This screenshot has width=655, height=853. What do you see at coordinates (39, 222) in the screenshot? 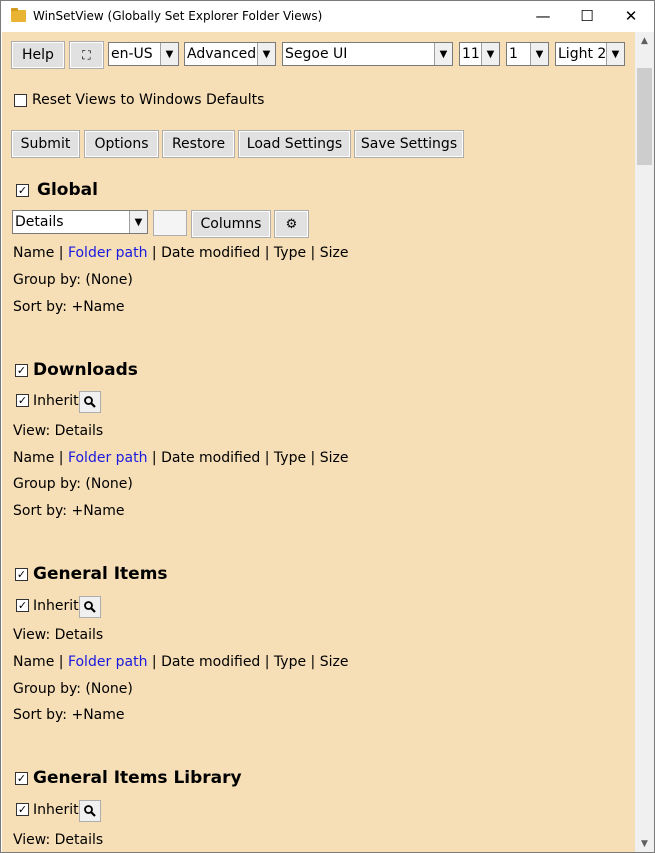
I see `global-view-value: Details` at bounding box center [39, 222].